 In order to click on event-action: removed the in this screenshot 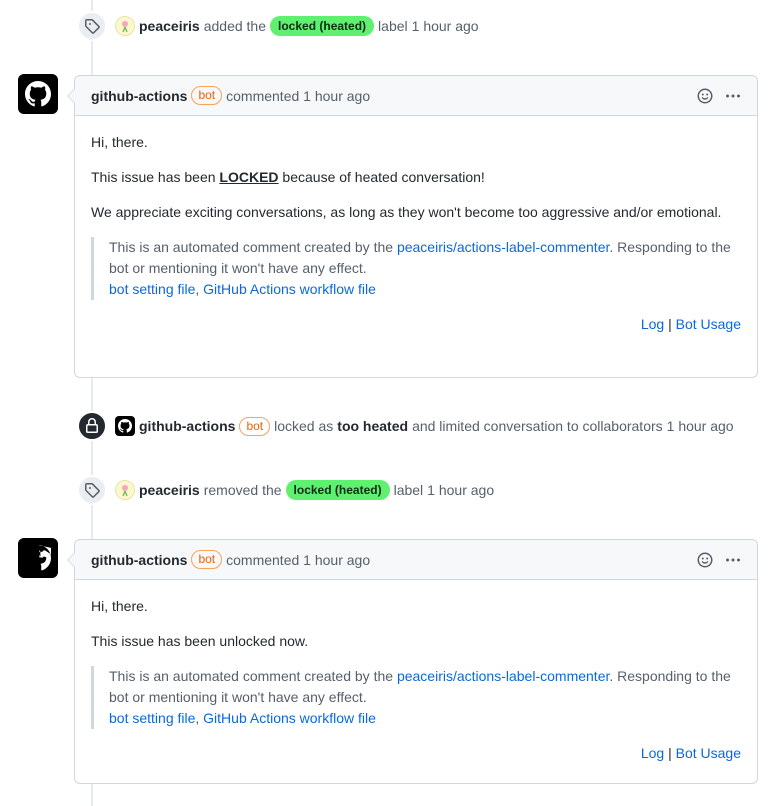, I will do `click(242, 490)`.